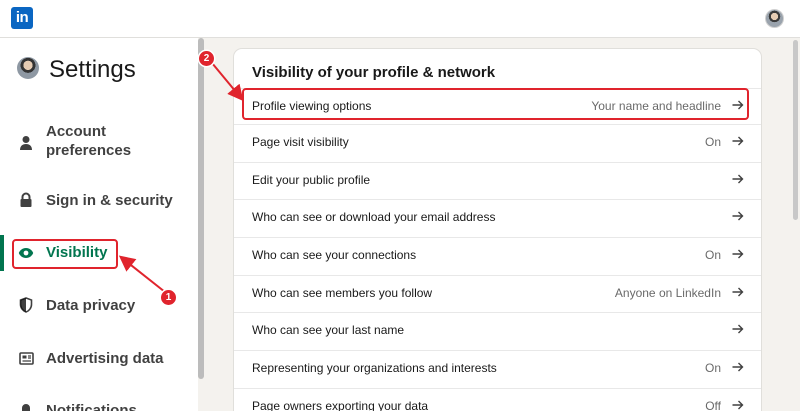  I want to click on sidebar-item-label: Notifications, so click(91, 406).